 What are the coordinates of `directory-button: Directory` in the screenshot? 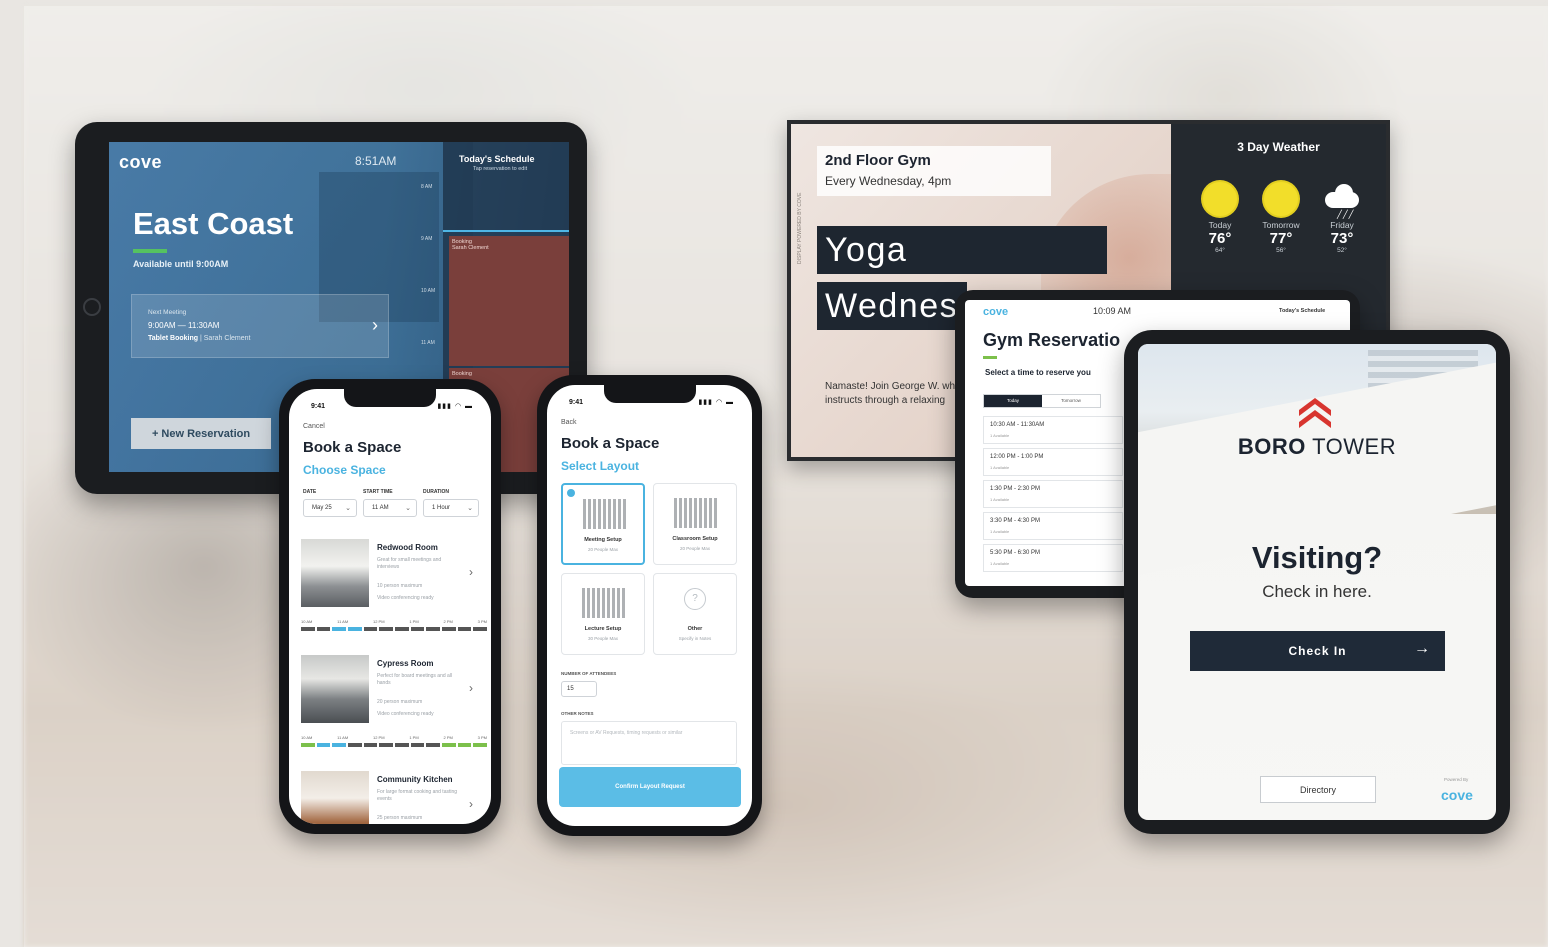 It's located at (1318, 789).